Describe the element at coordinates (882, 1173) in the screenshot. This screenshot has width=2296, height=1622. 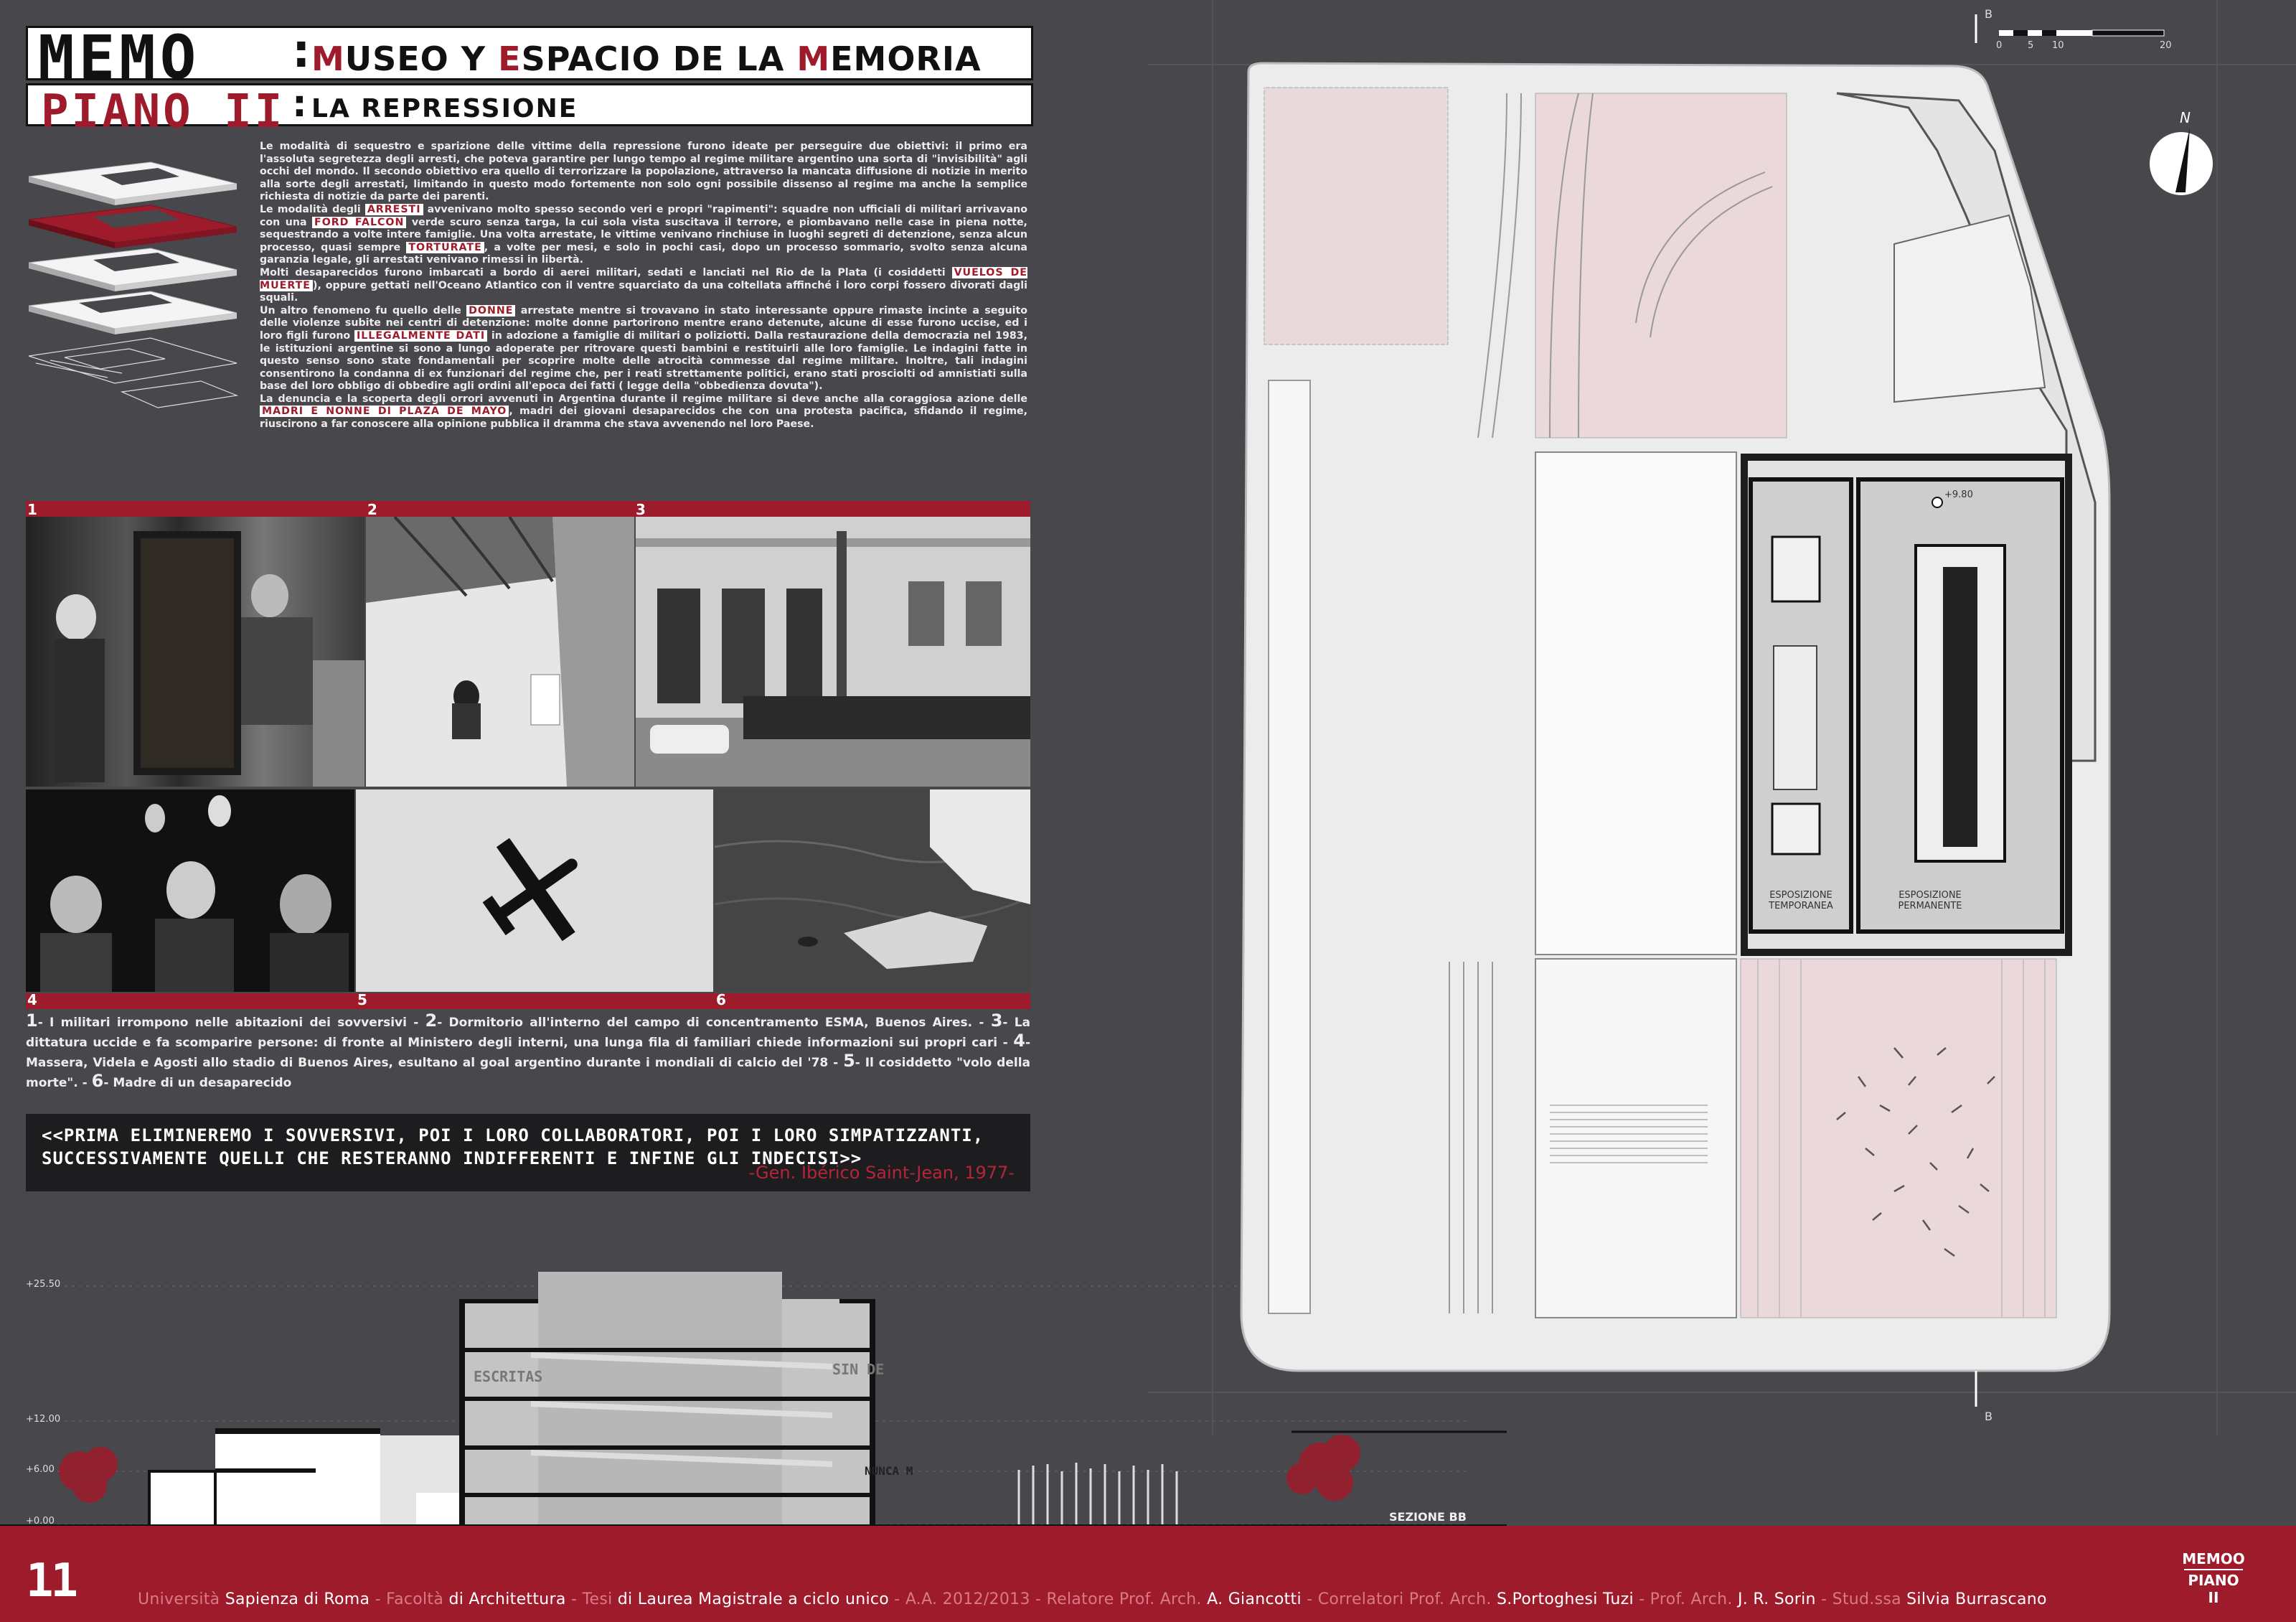
I see `quote-author: -Gen. Ibérico Saint-Jean, 1977-` at that location.